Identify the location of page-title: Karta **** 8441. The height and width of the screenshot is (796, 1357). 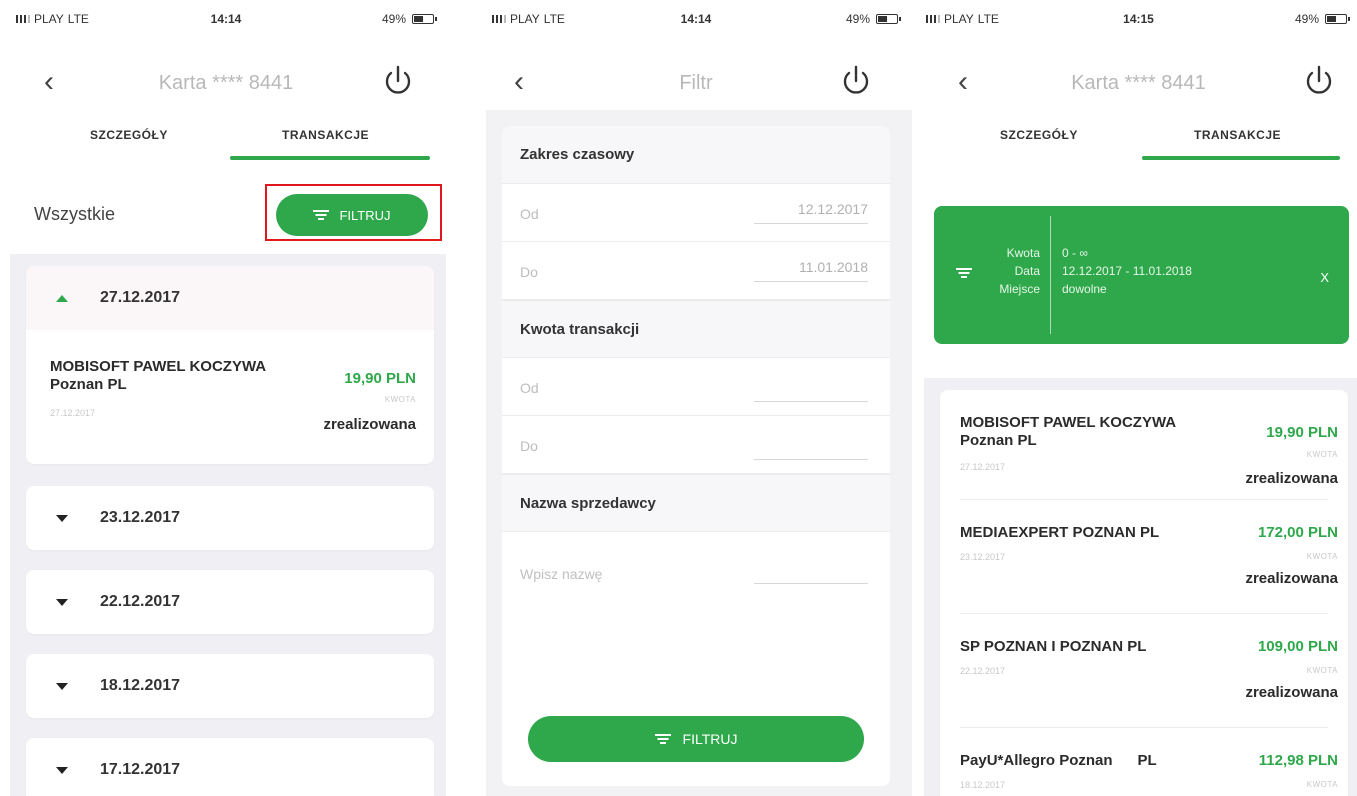
(1138, 83).